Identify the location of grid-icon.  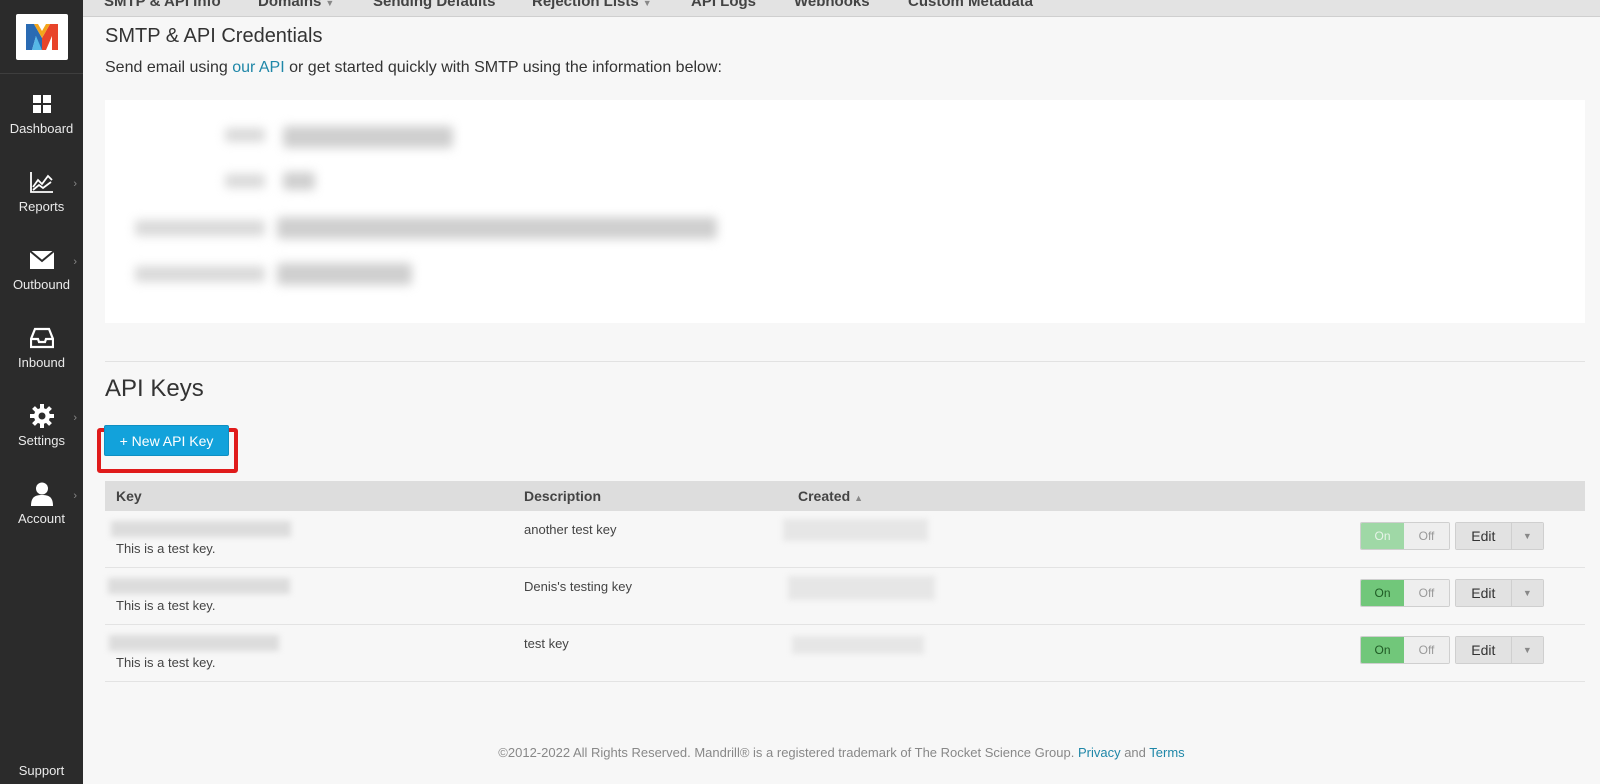
(42, 104).